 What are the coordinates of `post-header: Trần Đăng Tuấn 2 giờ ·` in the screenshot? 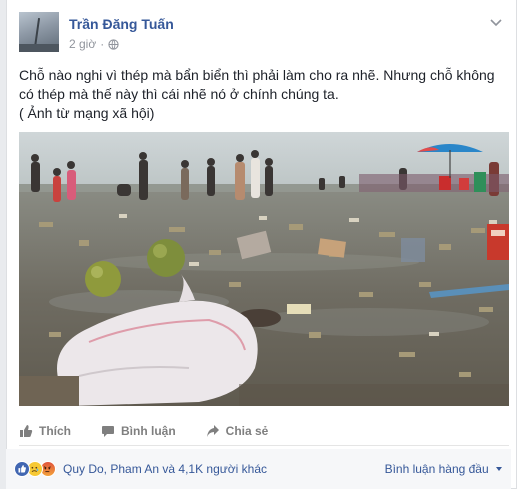 It's located at (261, 34).